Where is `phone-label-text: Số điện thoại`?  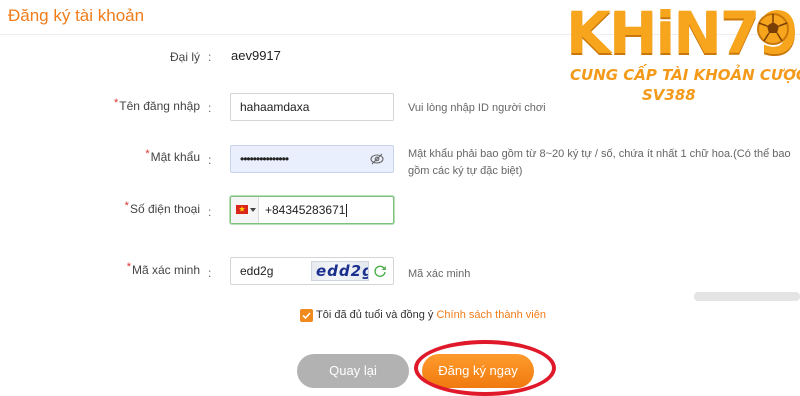
phone-label-text: Số điện thoại is located at coordinates (164, 209).